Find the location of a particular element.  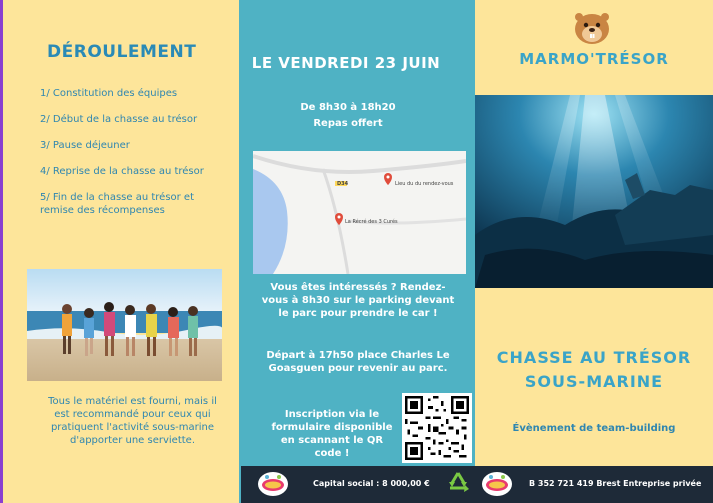

underwater-photo is located at coordinates (594, 191).